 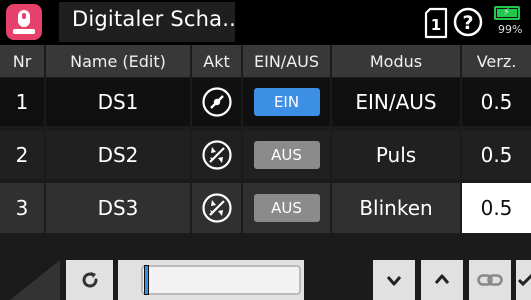 I want to click on model-card-icon: 1, so click(x=436, y=25).